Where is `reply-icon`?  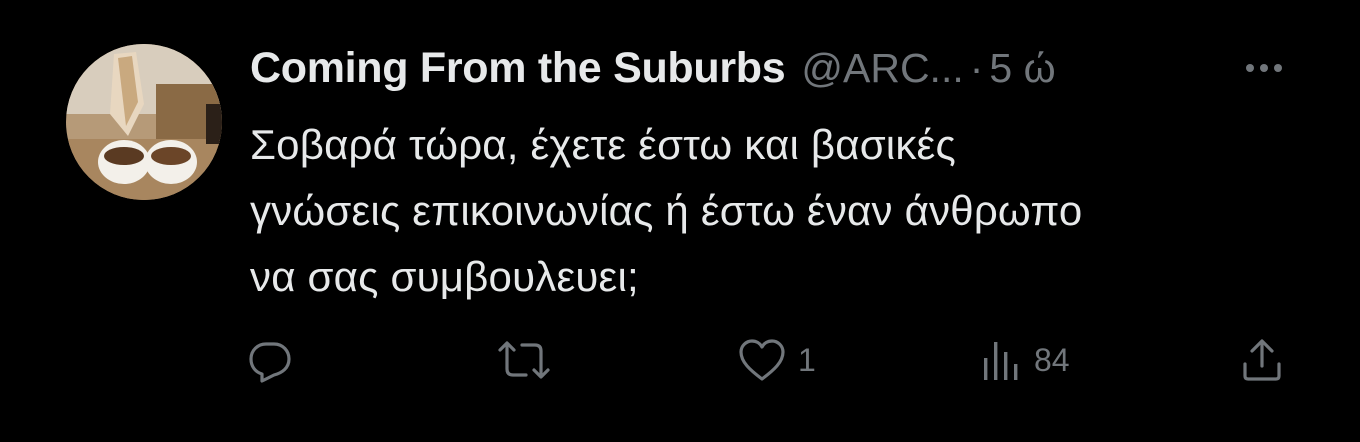 reply-icon is located at coordinates (270, 360).